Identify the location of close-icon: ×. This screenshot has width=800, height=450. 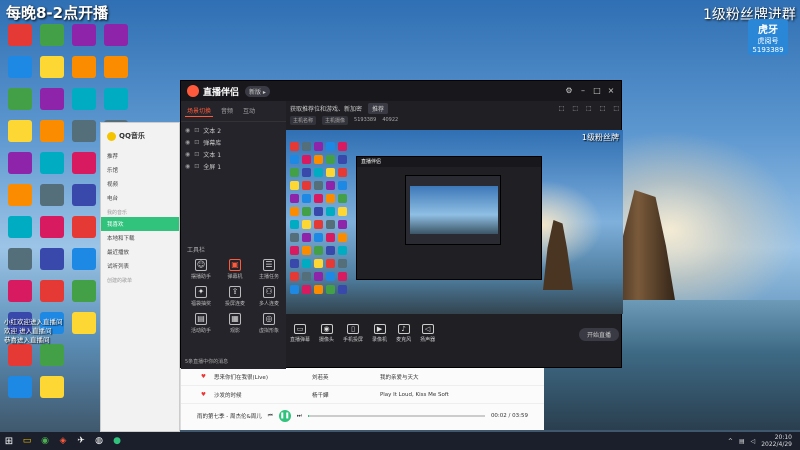
(611, 91).